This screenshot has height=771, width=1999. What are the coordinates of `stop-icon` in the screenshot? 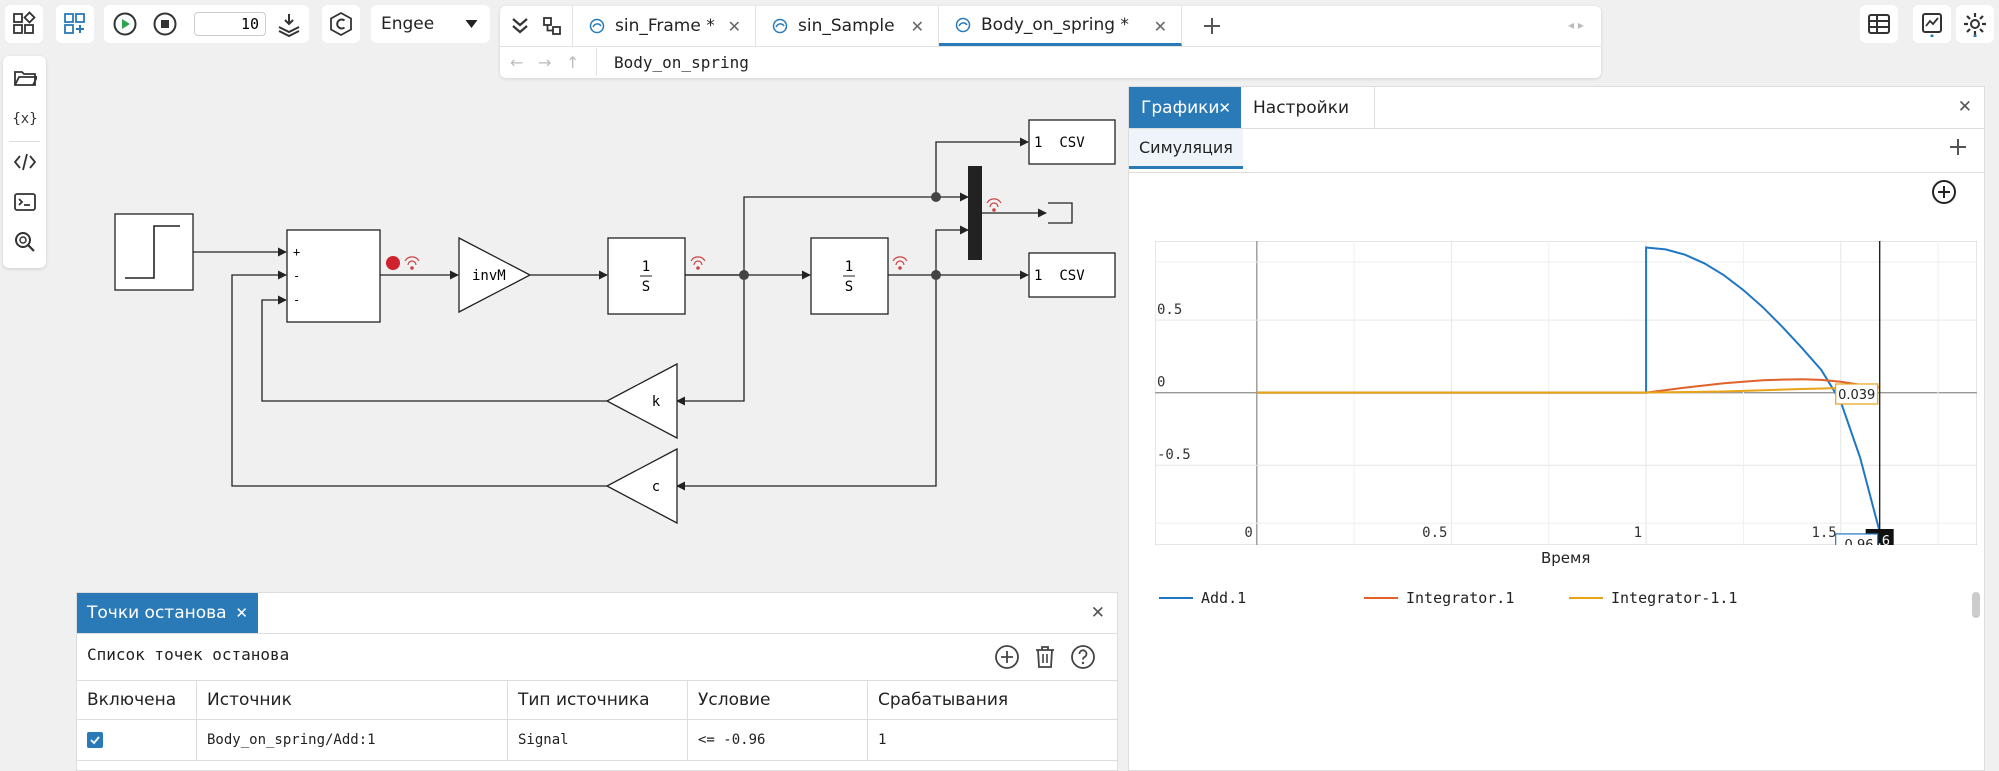 It's located at (165, 24).